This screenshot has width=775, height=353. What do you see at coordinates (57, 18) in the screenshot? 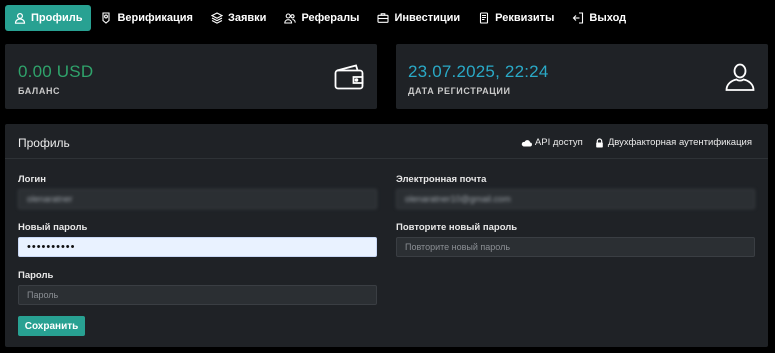
I see `nav-label: Профиль` at bounding box center [57, 18].